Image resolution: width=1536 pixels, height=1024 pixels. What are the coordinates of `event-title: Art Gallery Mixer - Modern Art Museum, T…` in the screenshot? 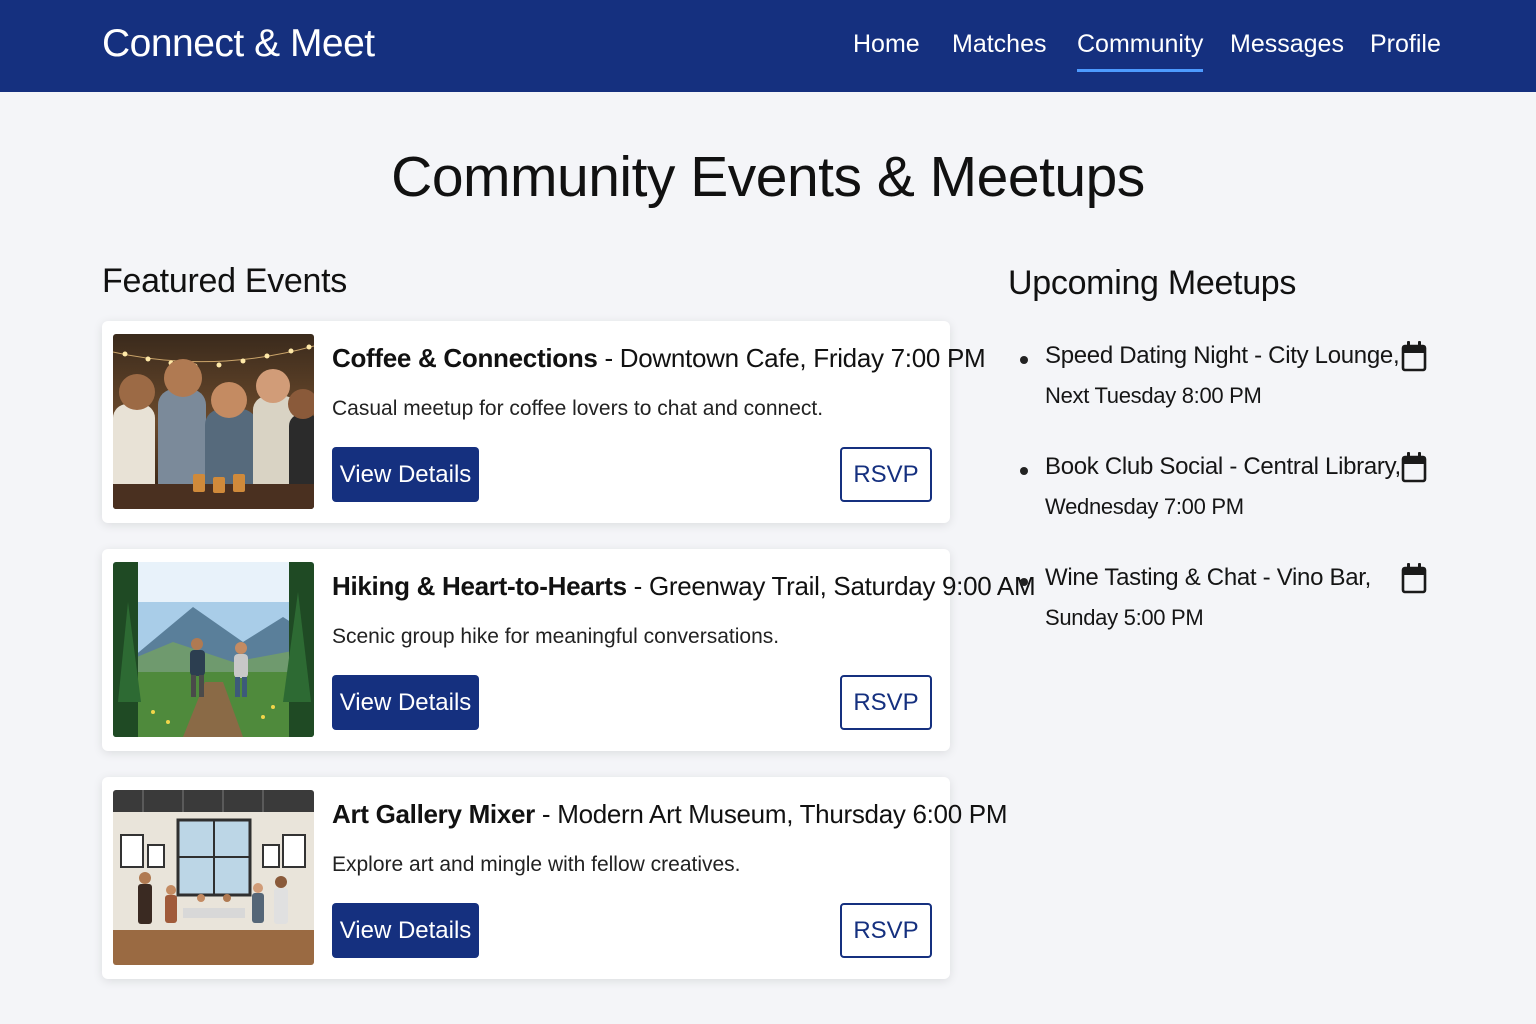 It's located at (670, 814).